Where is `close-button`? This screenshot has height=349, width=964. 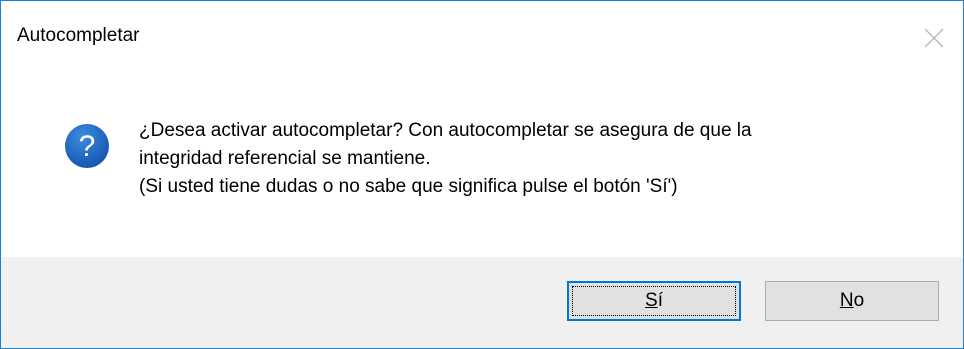 close-button is located at coordinates (935, 37).